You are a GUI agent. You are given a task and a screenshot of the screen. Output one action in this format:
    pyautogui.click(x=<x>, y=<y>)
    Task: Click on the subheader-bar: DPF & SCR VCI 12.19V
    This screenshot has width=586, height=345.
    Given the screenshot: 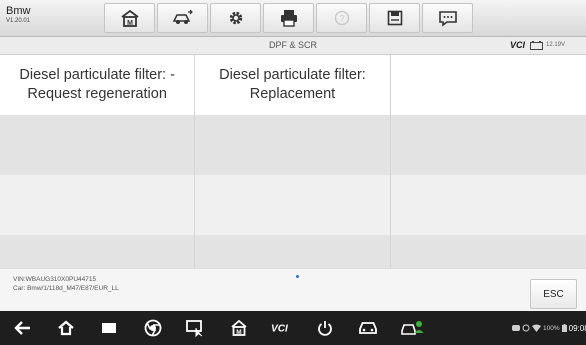 What is the action you would take?
    pyautogui.click(x=293, y=46)
    